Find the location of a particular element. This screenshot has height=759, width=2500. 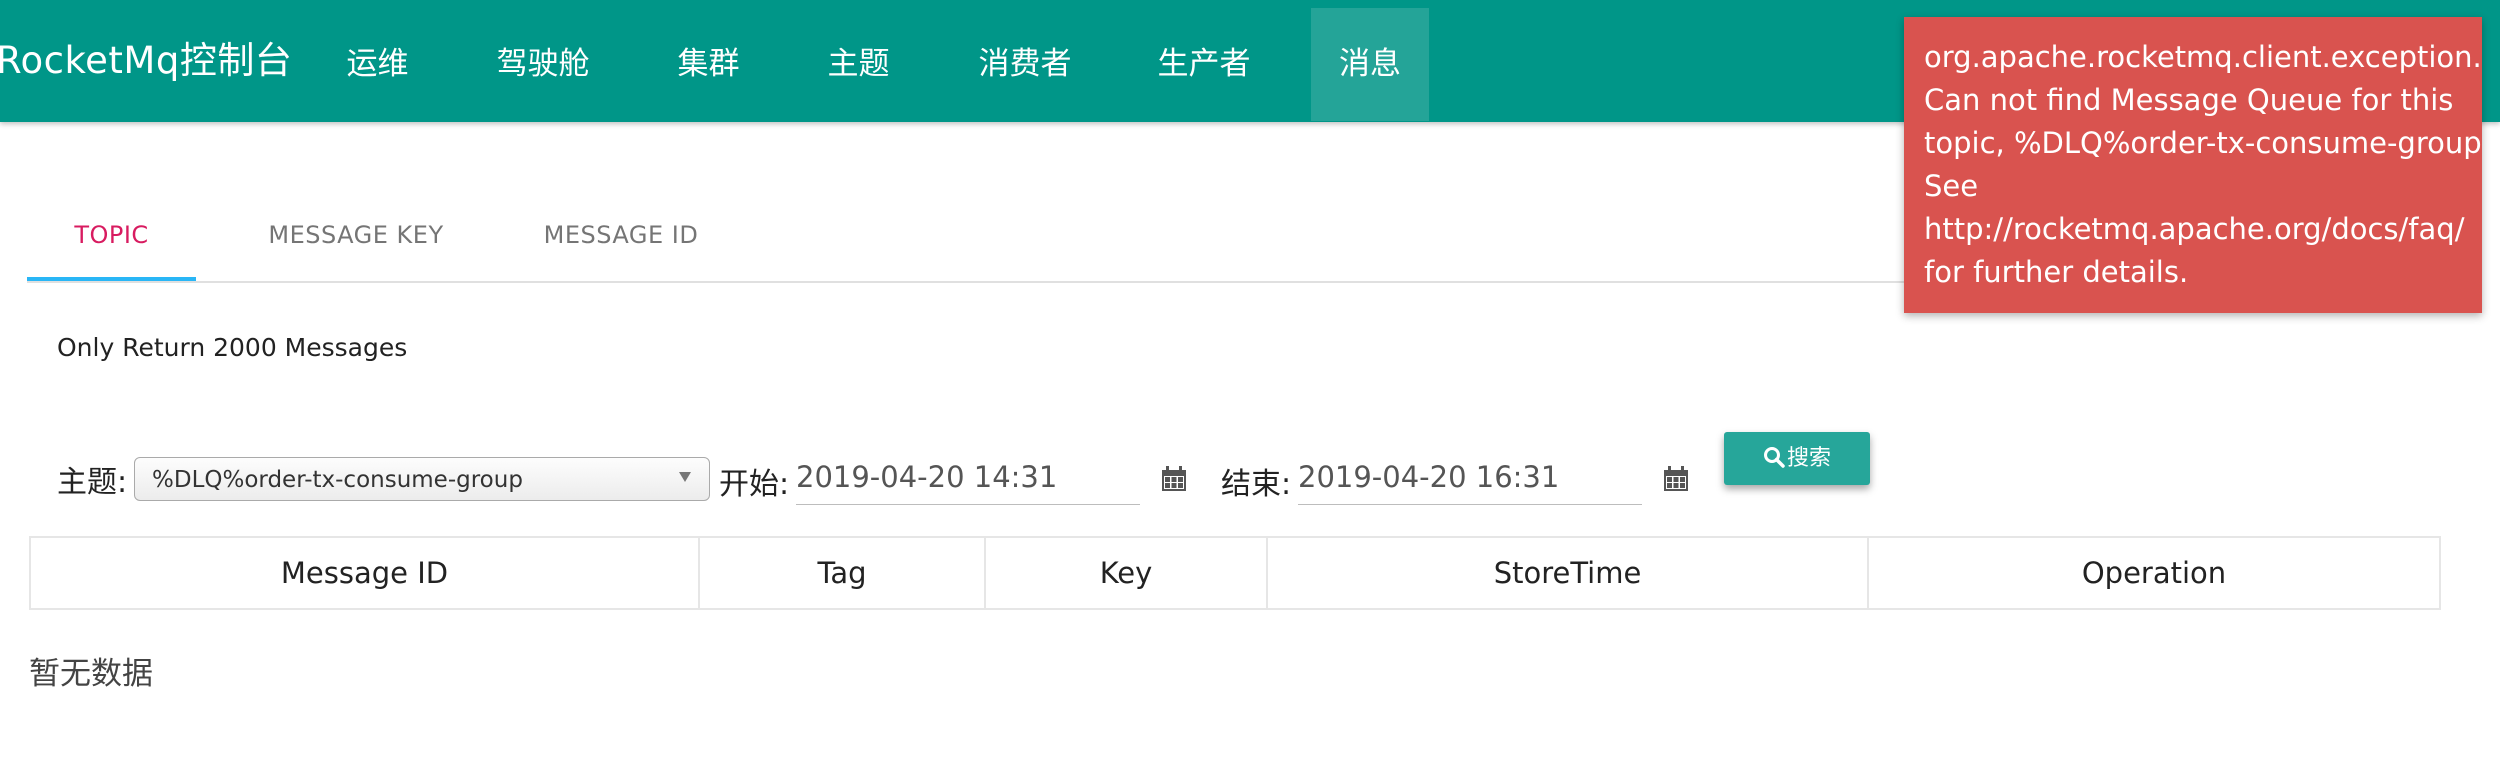

toast-line: for further details. is located at coordinates (2056, 272).